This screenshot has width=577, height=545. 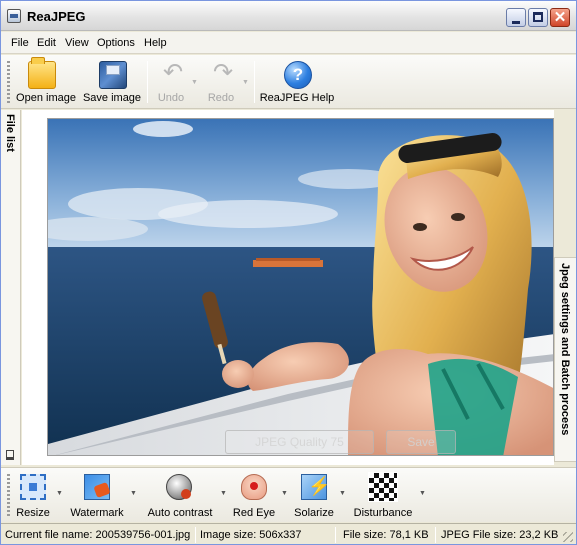 I want to click on undo-label: Undo, so click(x=171, y=98).